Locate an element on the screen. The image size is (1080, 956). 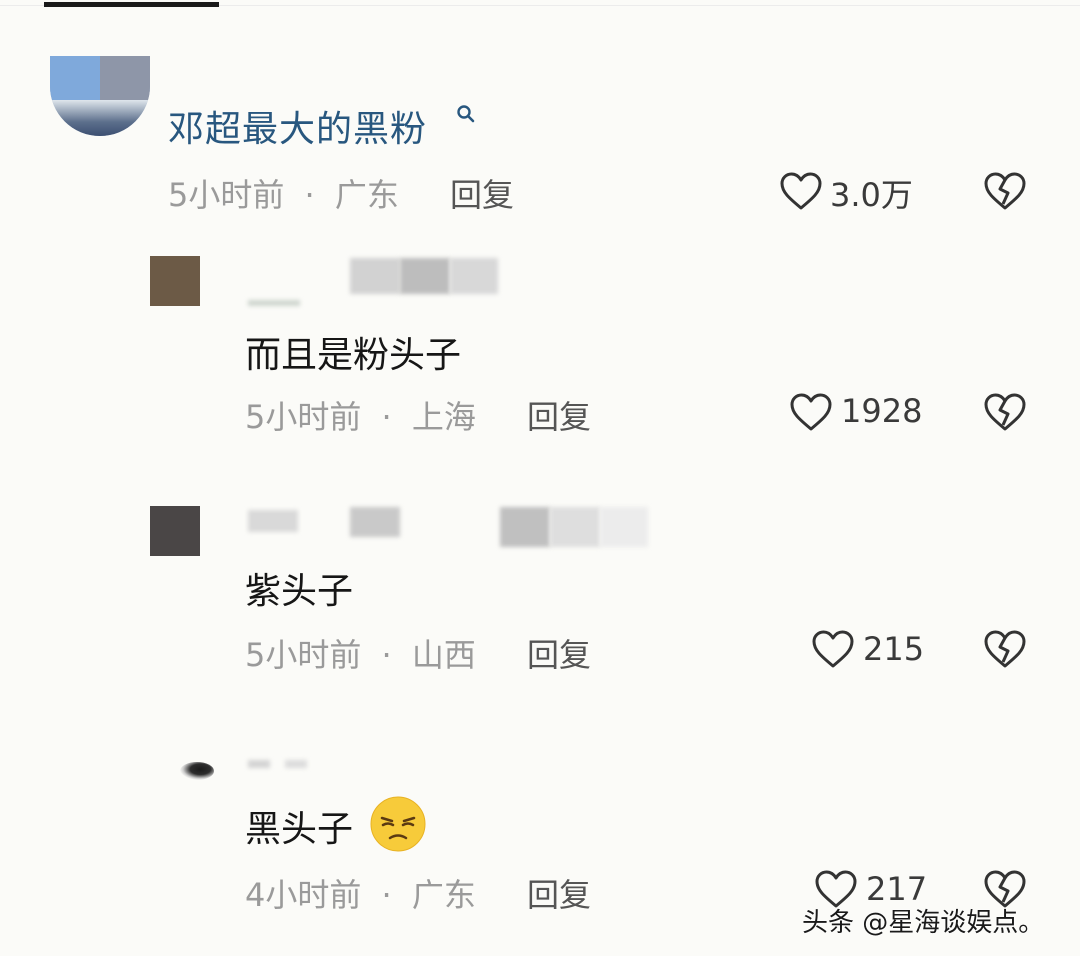
reply-meta: 5小时前 · 上海 is located at coordinates (360, 415).